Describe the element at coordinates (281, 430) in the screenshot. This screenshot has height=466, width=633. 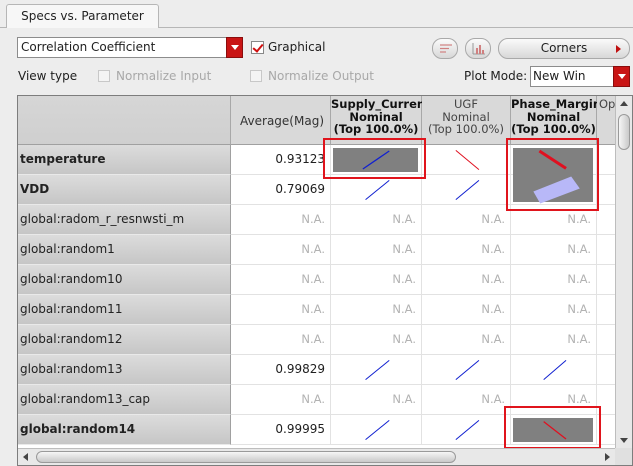
I see `avg-cell: 0.99995` at that location.